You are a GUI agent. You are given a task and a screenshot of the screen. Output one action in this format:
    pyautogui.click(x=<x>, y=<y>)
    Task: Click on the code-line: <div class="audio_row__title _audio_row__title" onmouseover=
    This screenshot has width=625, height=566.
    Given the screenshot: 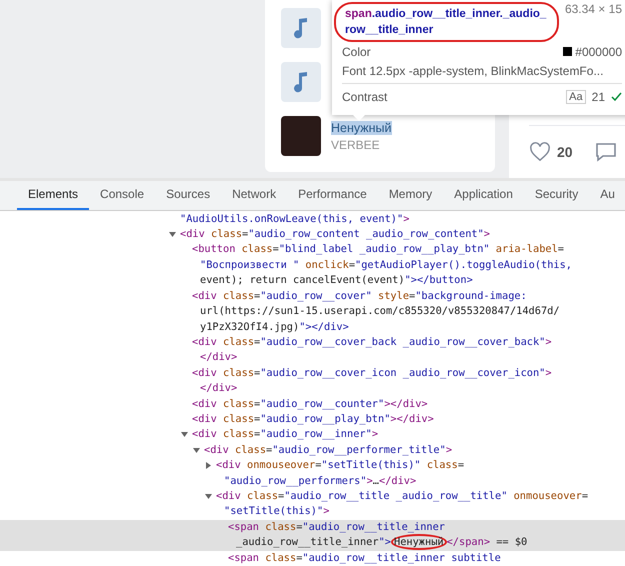 What is the action you would take?
    pyautogui.click(x=312, y=496)
    